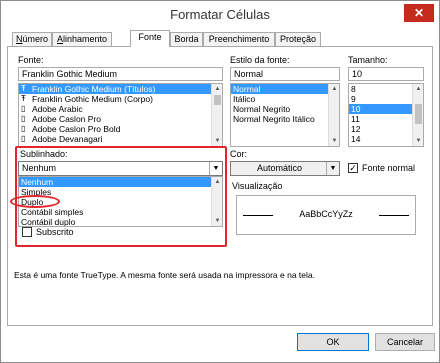 The width and height of the screenshot is (440, 363). Describe the element at coordinates (120, 119) in the screenshot. I see `list-item: ▯ Adobe Caslon Pro` at that location.